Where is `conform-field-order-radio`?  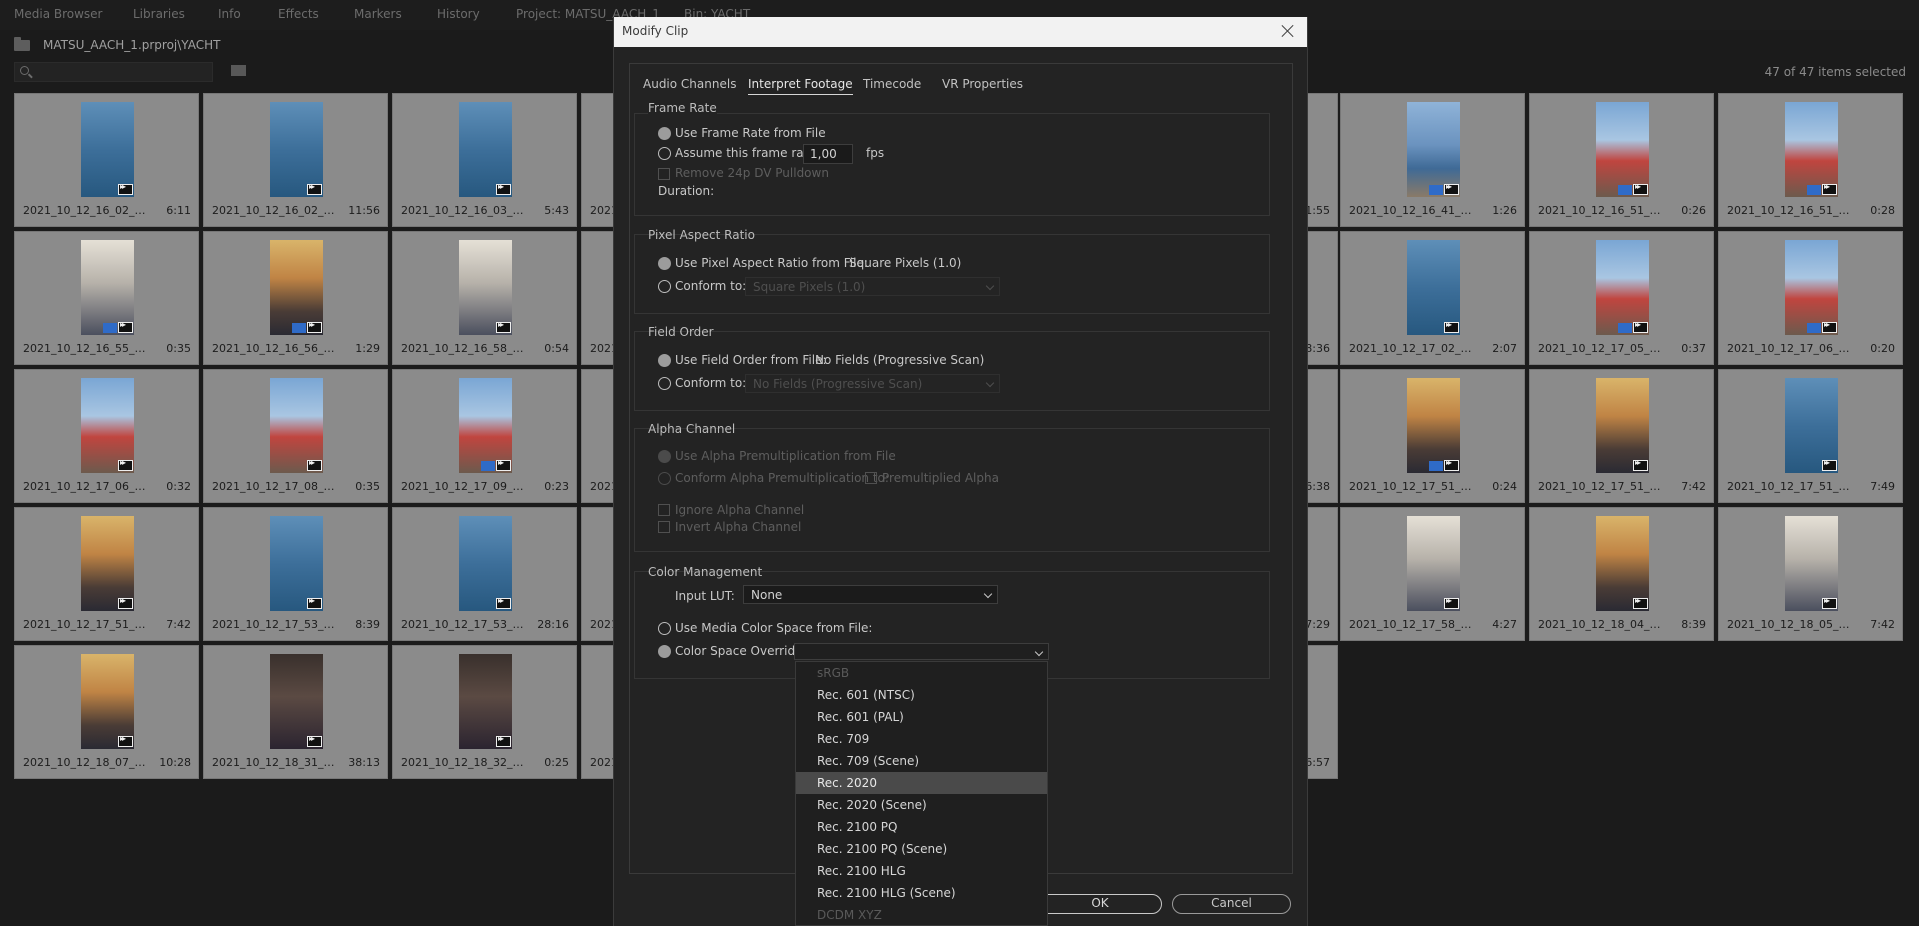 conform-field-order-radio is located at coordinates (664, 383).